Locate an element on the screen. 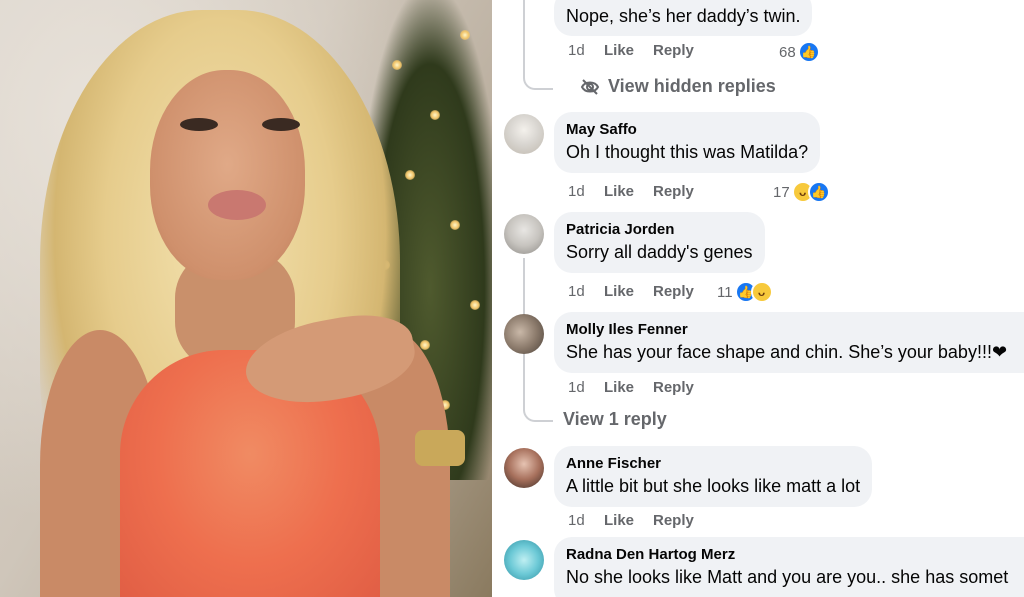  haha-reaction-icon: ᴗ is located at coordinates (761, 292).